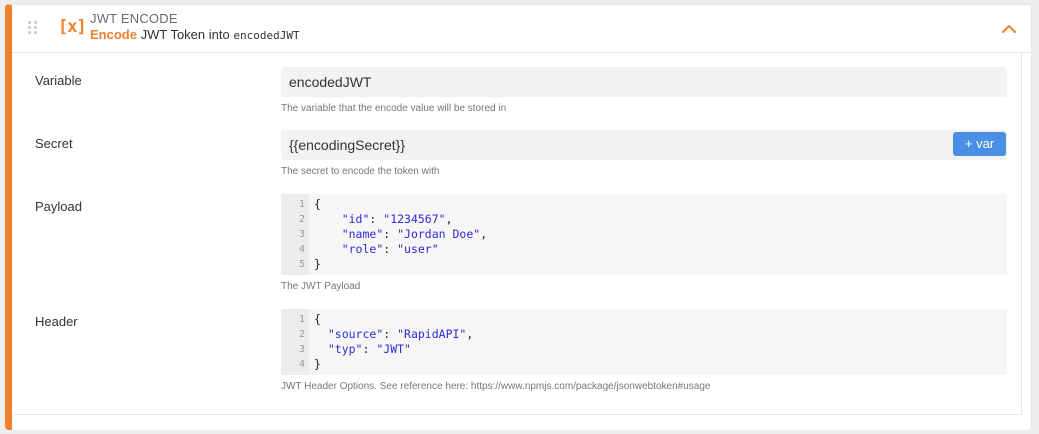 The width and height of the screenshot is (1039, 434). I want to click on secret-input: {{encodingSecret}}, so click(644, 145).